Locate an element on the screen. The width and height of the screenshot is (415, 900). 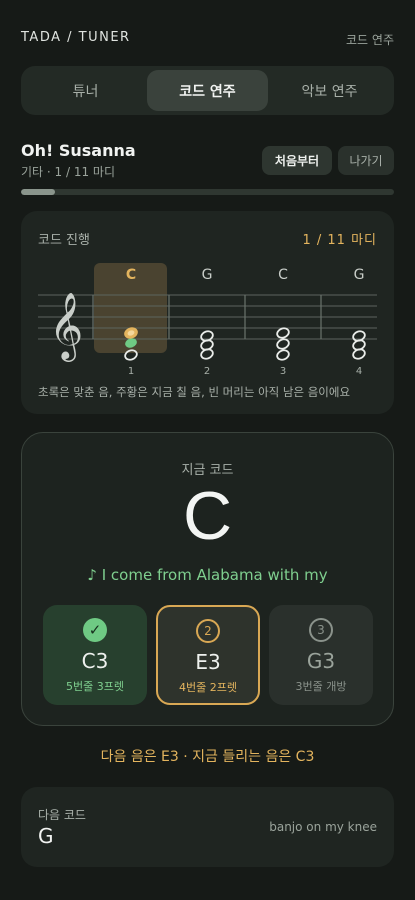
note-card-pending: 3 G3 3번줄 개방 is located at coordinates (321, 655).